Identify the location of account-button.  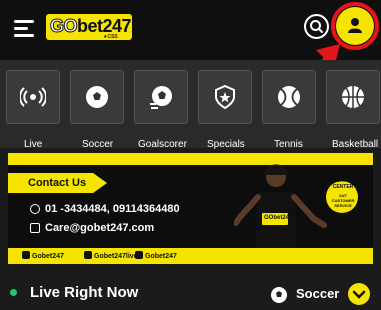
(355, 26).